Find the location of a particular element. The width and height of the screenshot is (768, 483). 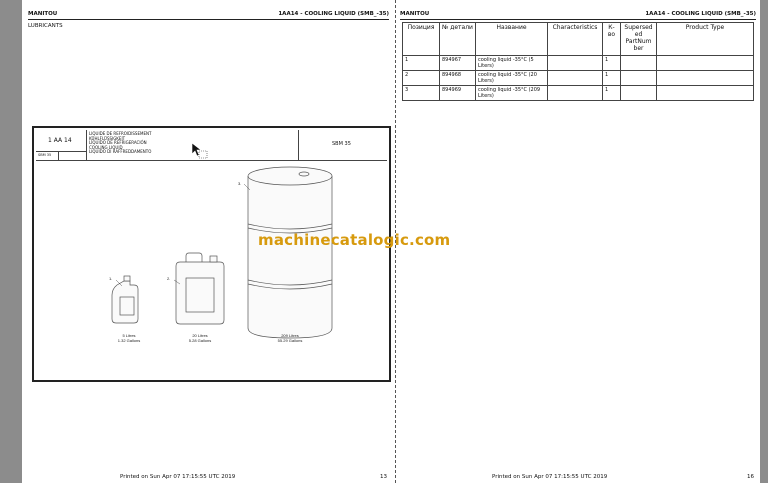

callout-1: 1. is located at coordinates (110, 278).